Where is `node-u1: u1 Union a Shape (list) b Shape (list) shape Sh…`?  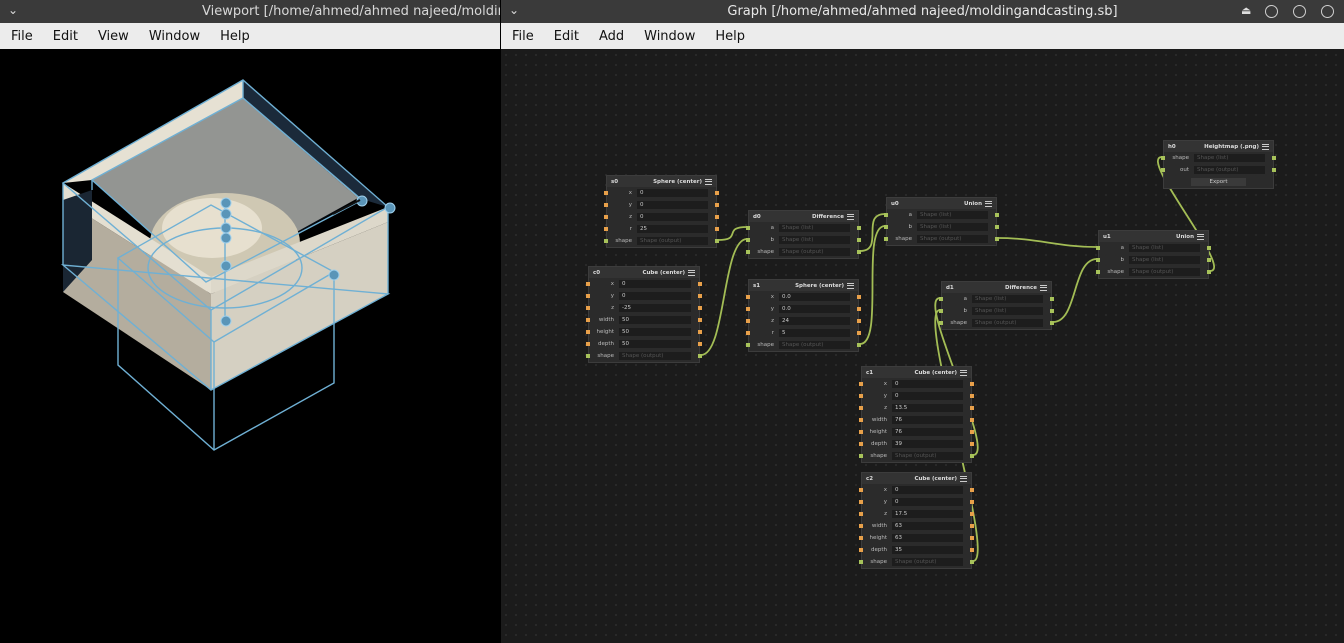
node-u1: u1 Union a Shape (list) b Shape (list) shape Sh… is located at coordinates (1153, 254).